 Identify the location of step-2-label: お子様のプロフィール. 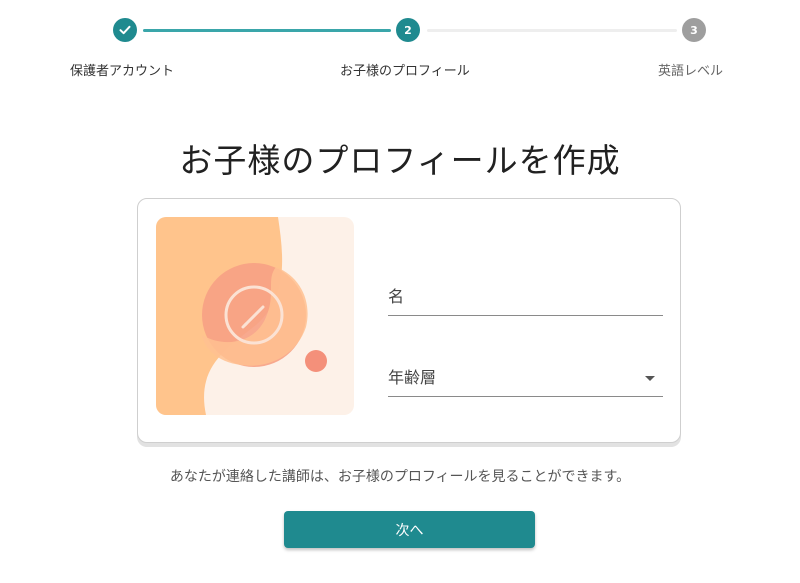
(405, 71).